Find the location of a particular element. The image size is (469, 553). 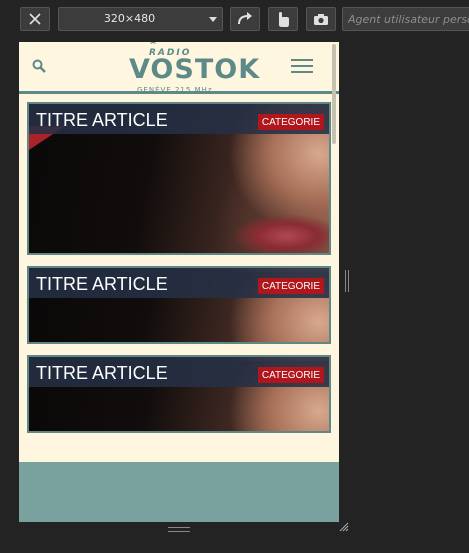

logo-main-text: VOSTOK is located at coordinates (195, 69).